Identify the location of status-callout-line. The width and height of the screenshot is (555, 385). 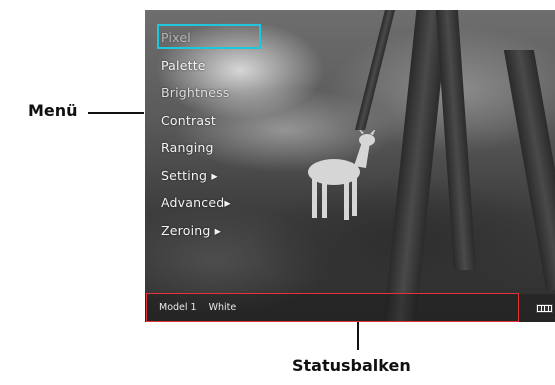
(358, 336).